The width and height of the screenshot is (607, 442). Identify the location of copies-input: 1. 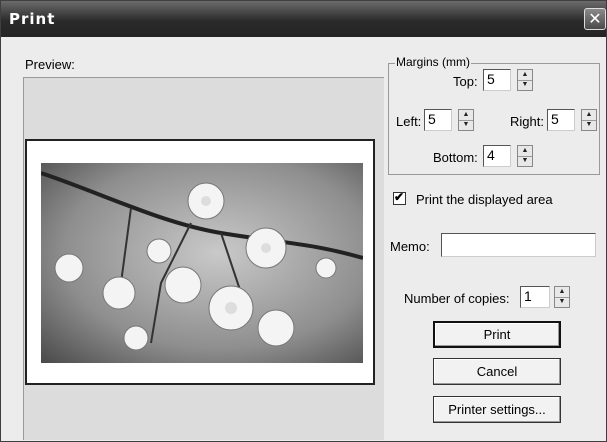
(535, 297).